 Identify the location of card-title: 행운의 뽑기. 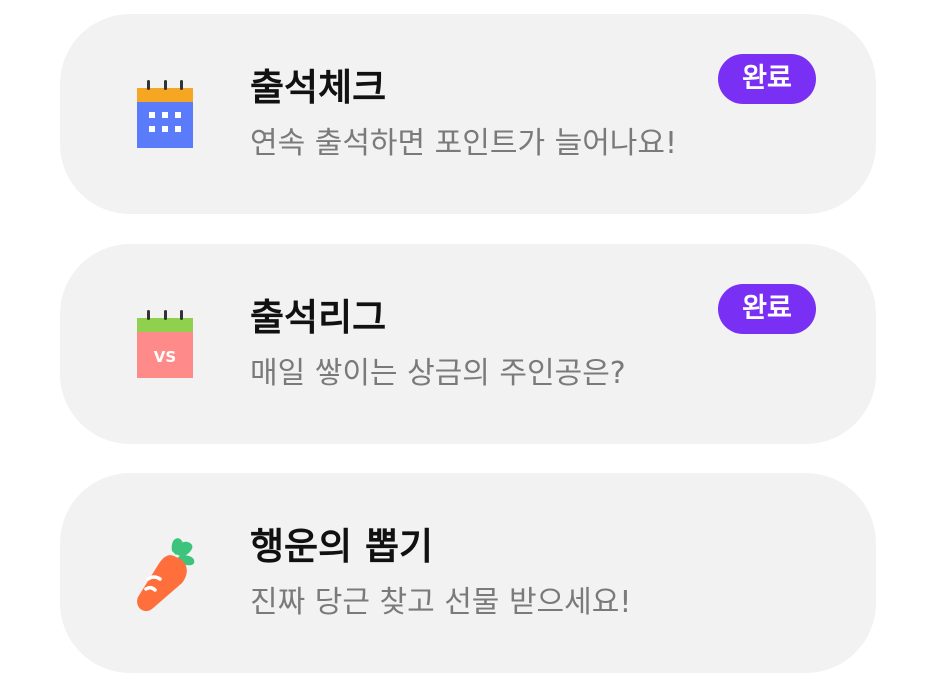
(342, 546).